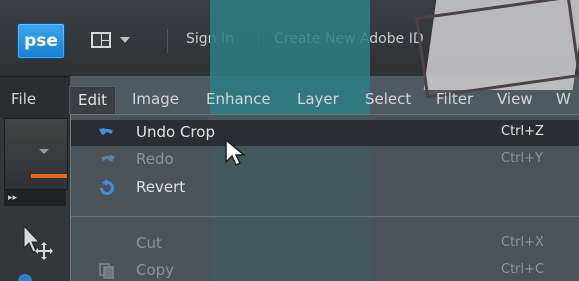  What do you see at coordinates (325, 216) in the screenshot?
I see `menu-separator` at bounding box center [325, 216].